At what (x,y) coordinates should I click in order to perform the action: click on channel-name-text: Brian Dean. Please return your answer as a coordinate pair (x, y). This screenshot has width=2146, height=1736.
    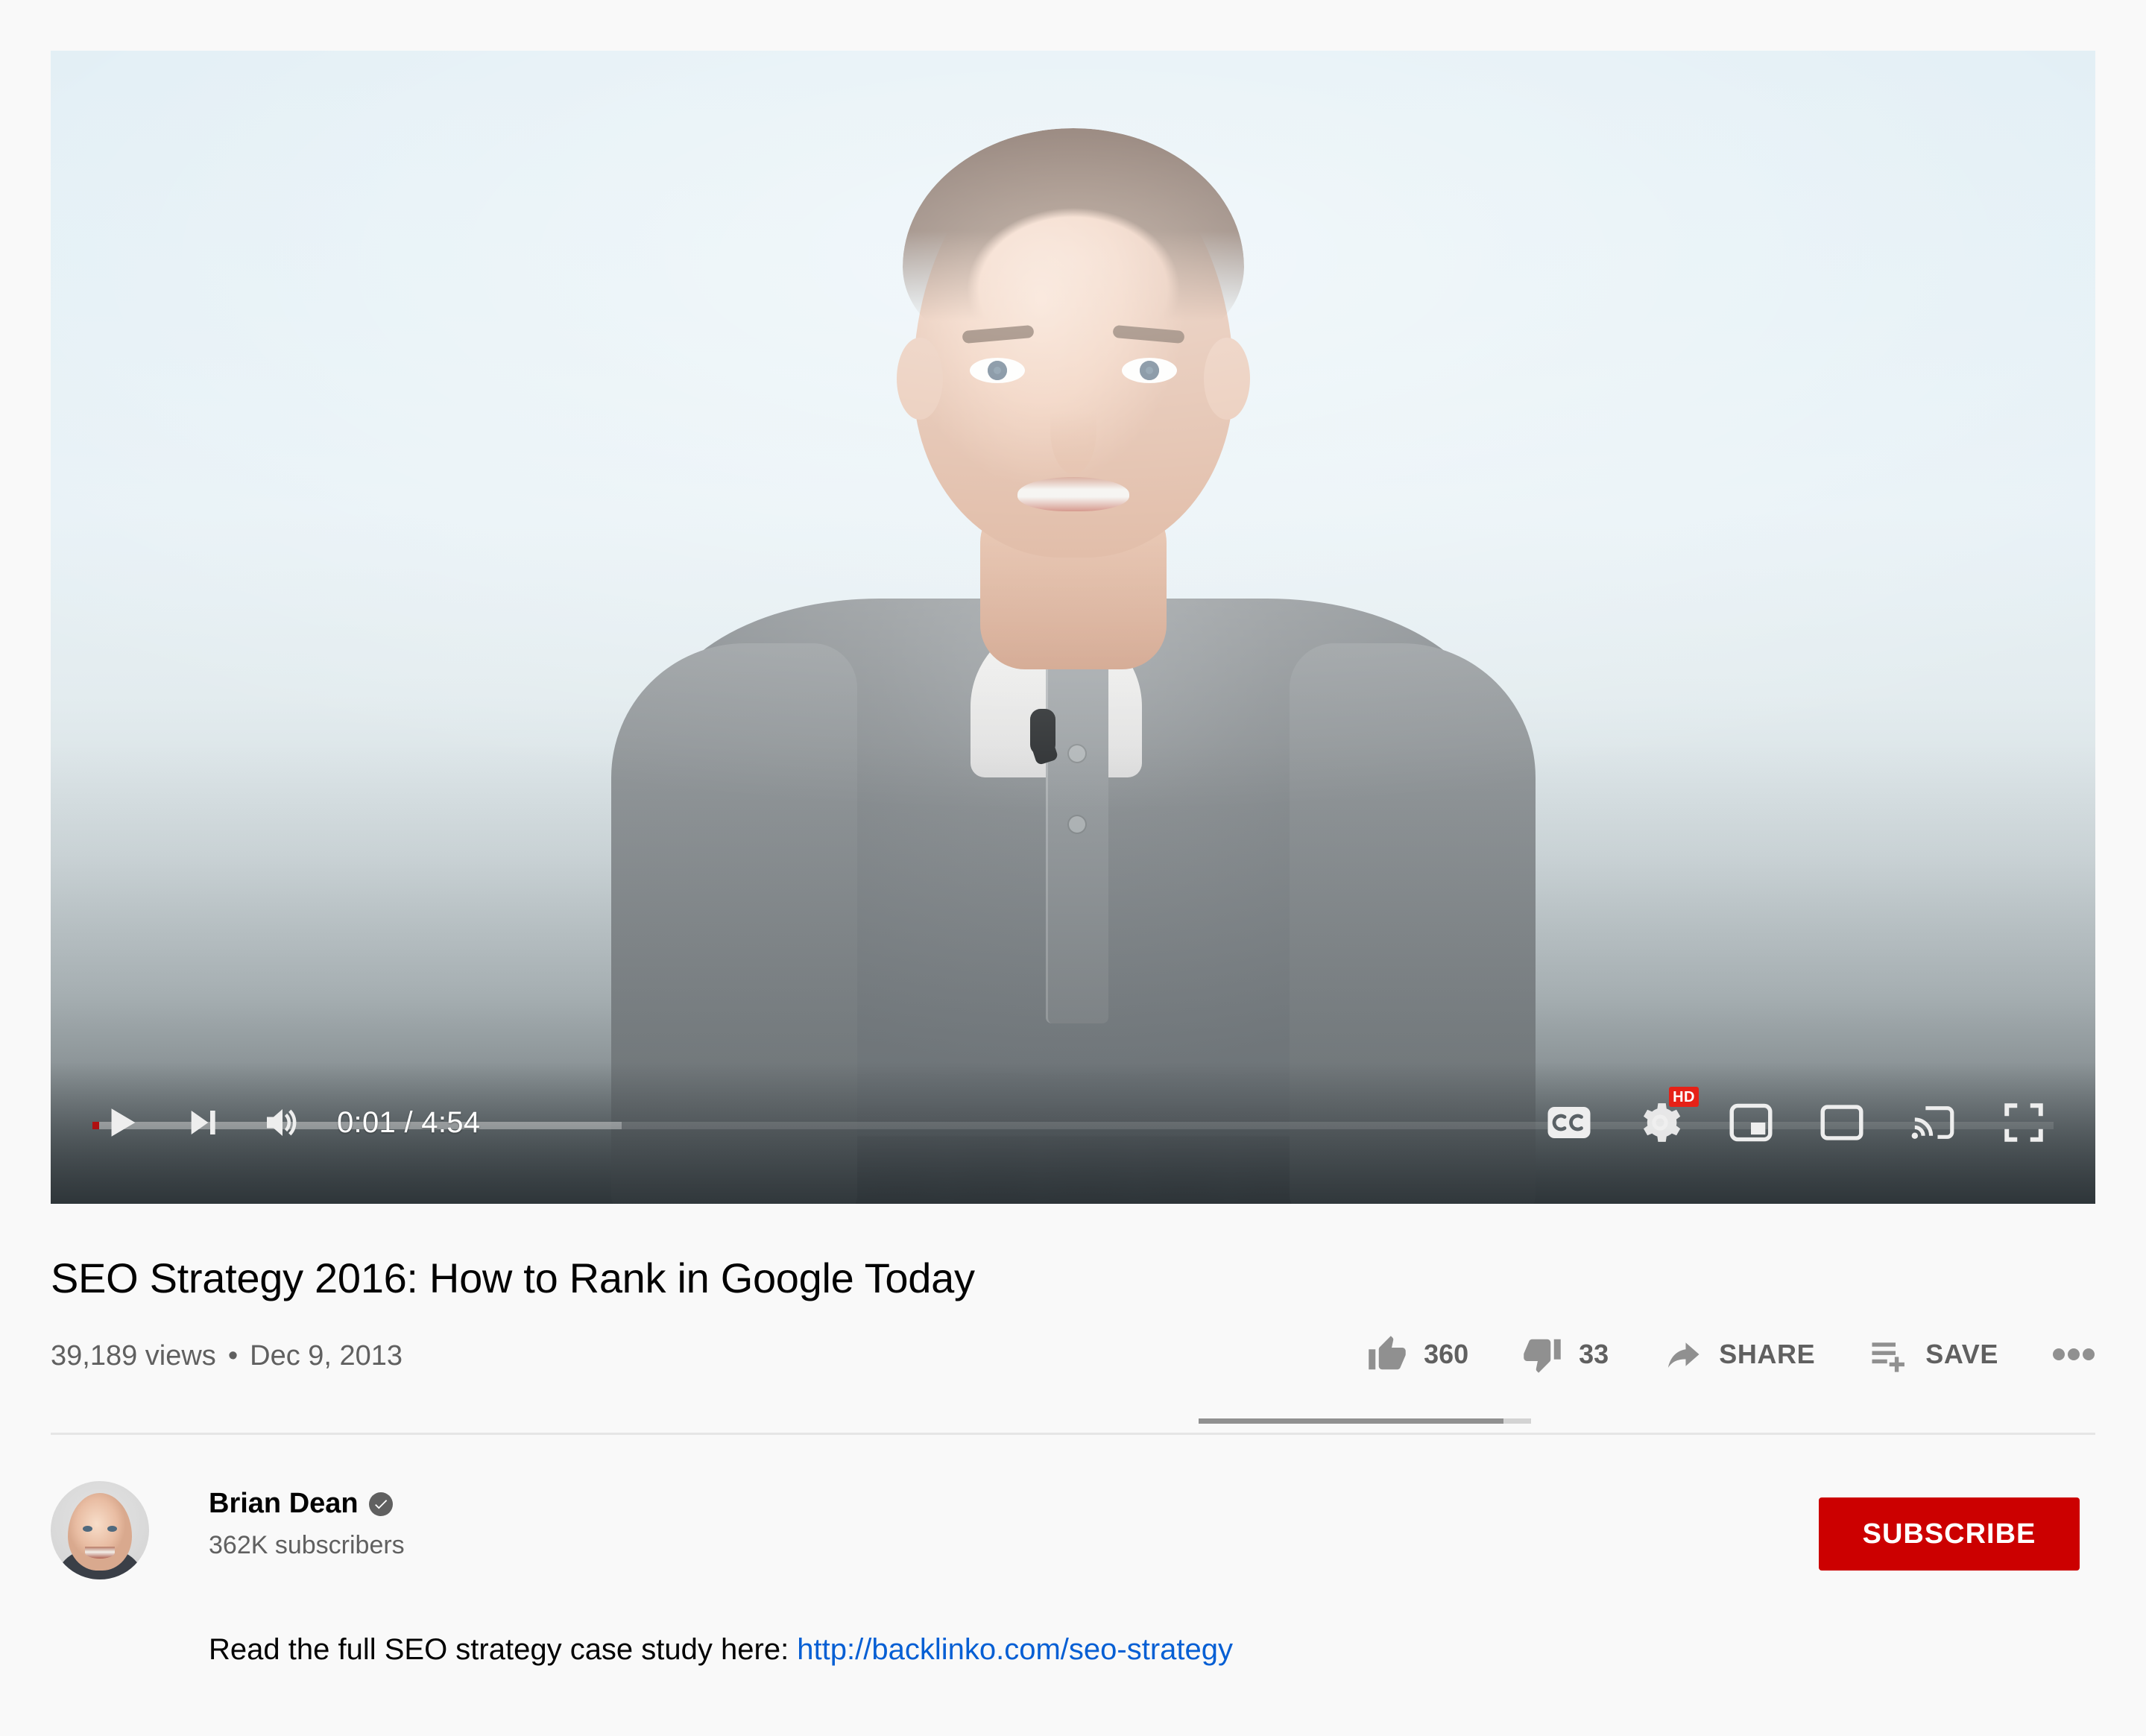
    Looking at the image, I should click on (284, 1504).